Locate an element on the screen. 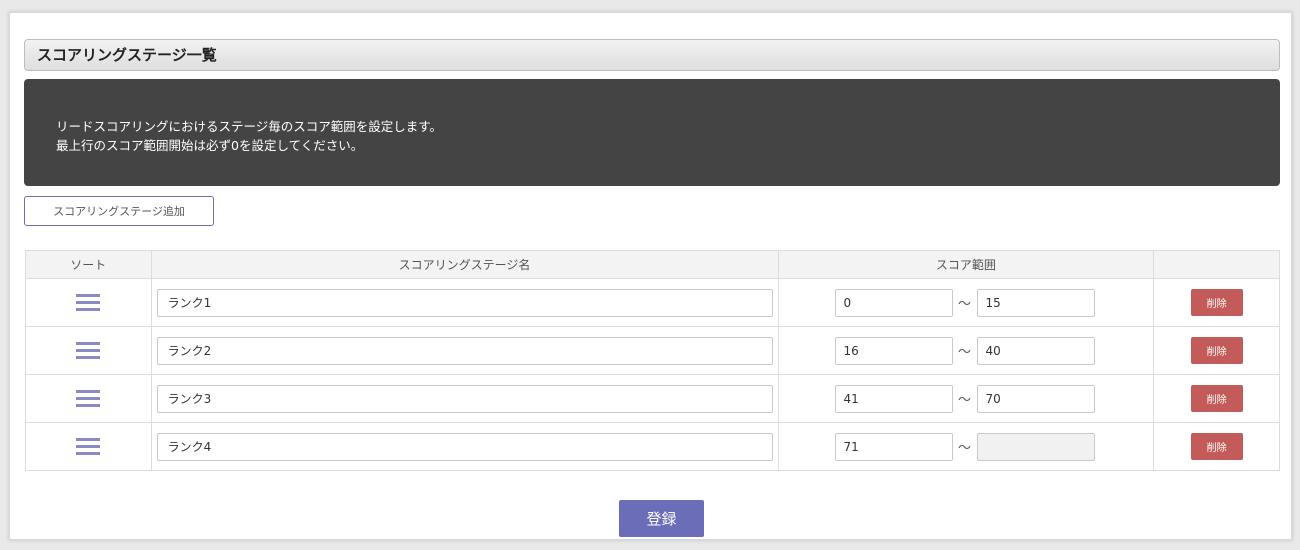 The image size is (1300, 550). table-header-row: ソート スコアリングステージ名 スコア範囲 is located at coordinates (652, 264).